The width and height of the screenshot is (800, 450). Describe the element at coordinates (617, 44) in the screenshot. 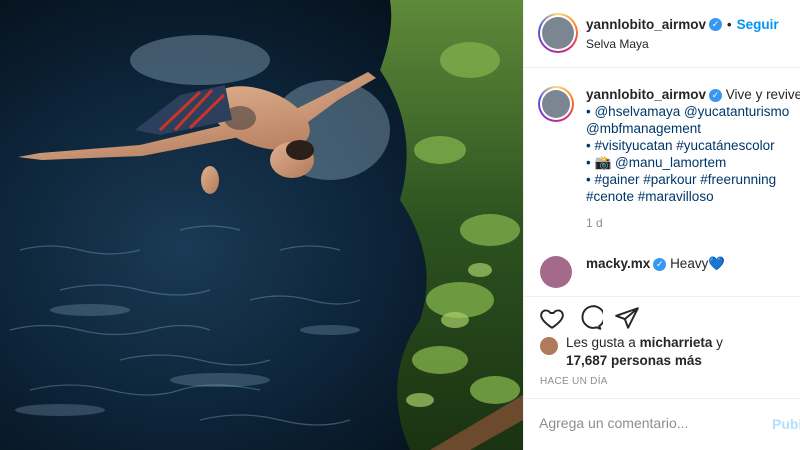

I see `location-link: Selva Maya` at that location.